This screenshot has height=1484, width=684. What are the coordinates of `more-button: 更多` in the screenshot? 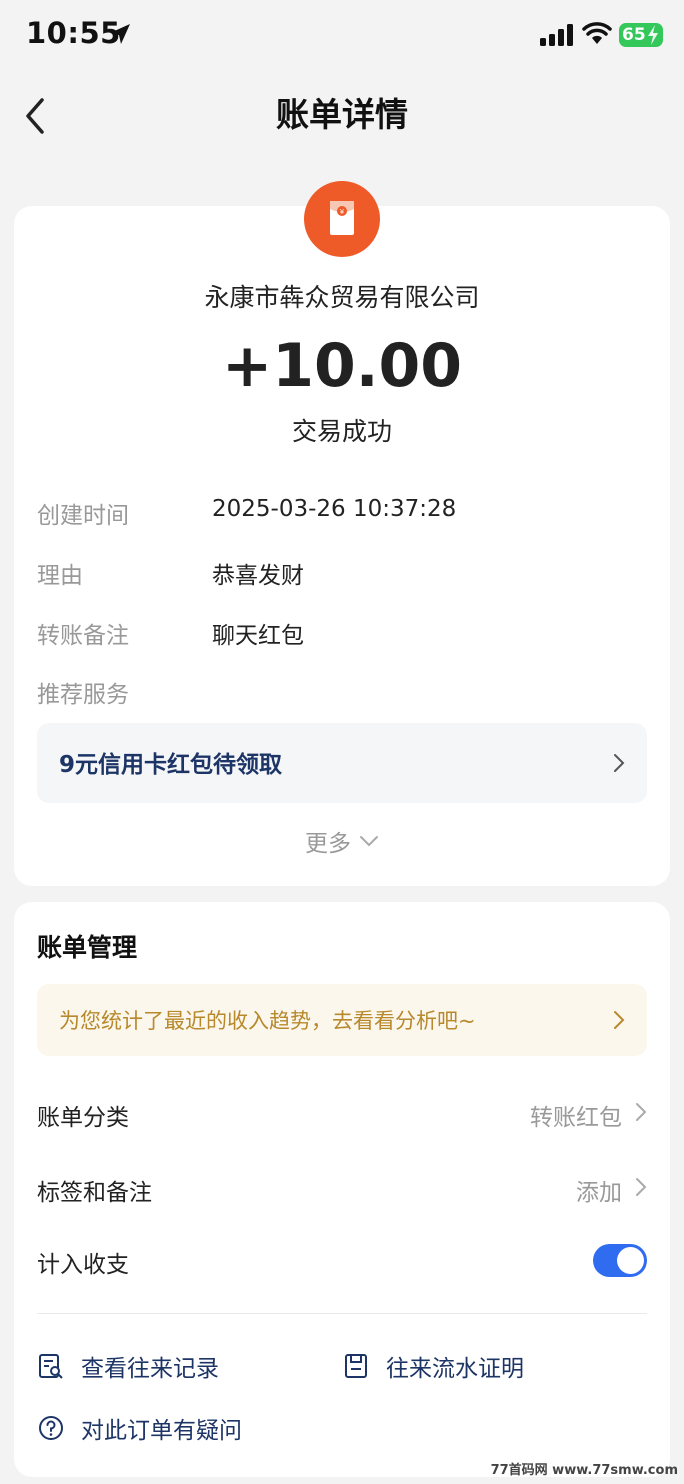 It's located at (342, 841).